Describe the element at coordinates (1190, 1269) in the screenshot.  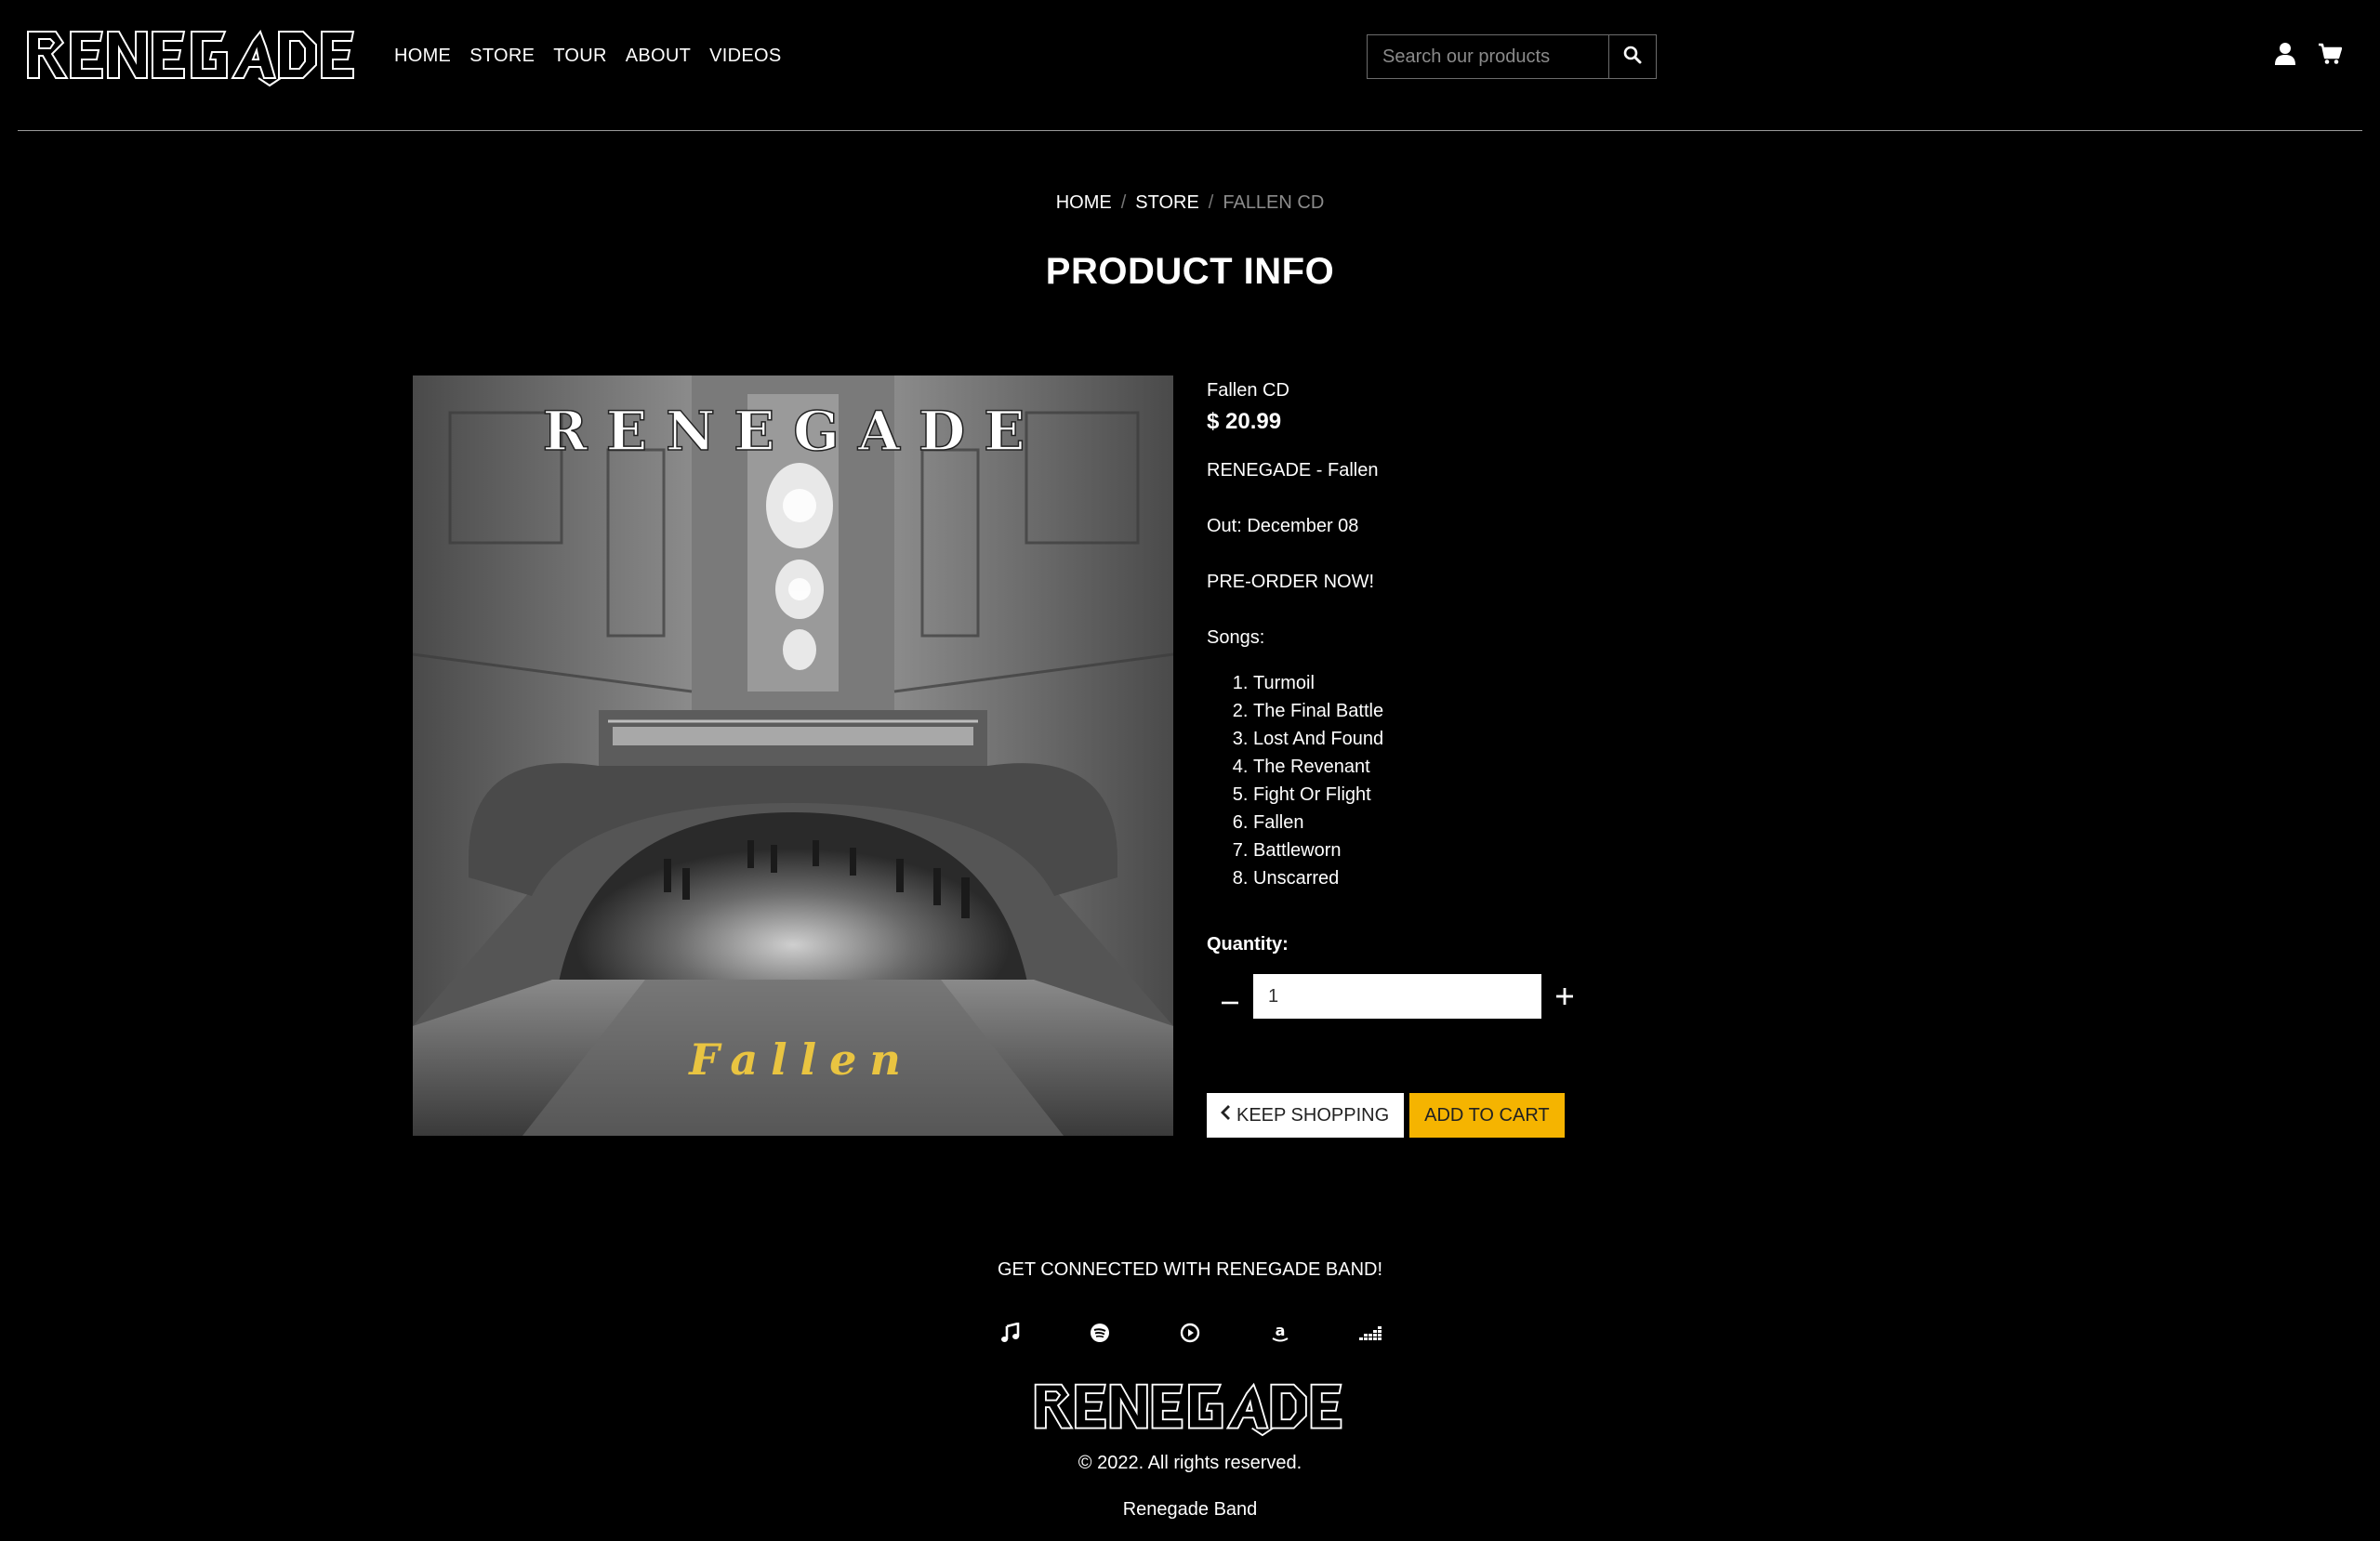
I see `footer-connect-text: GET CONNECTED WITH RENEGADE BAND!` at that location.